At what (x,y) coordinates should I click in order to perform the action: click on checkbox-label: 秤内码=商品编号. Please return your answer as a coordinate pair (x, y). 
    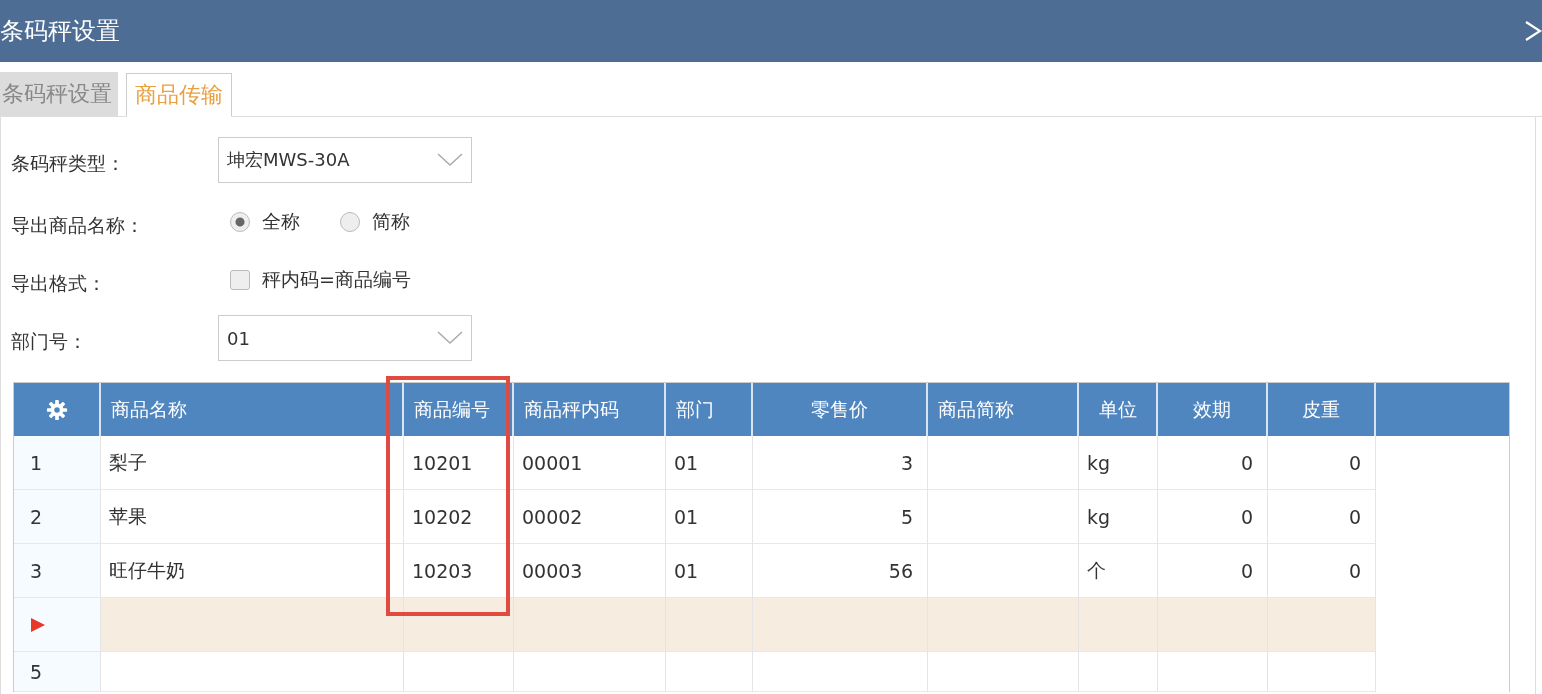
    Looking at the image, I should click on (336, 279).